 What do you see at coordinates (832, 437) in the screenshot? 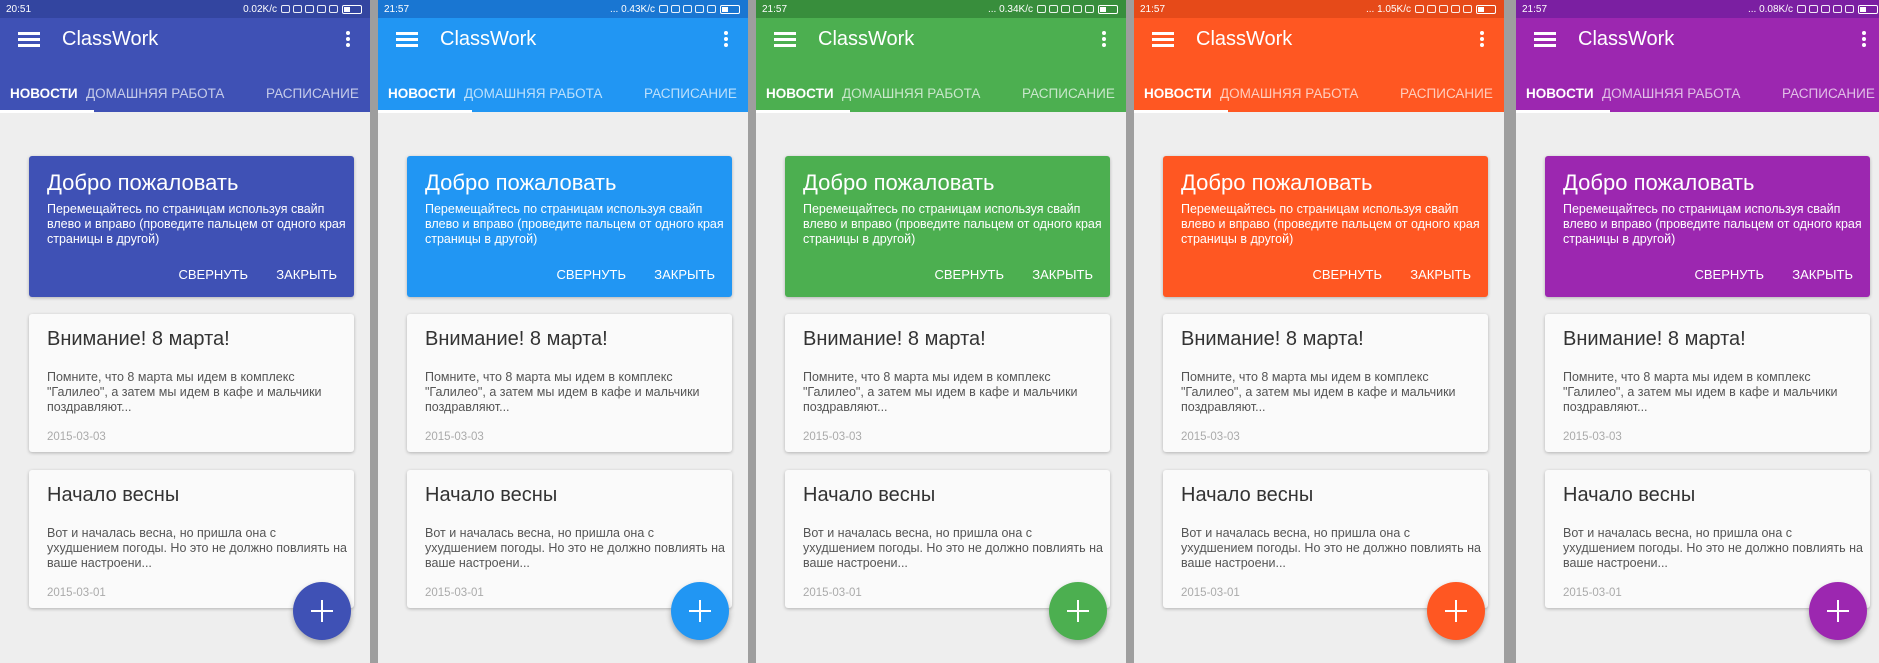
I see `news-date: 2015-03-03` at bounding box center [832, 437].